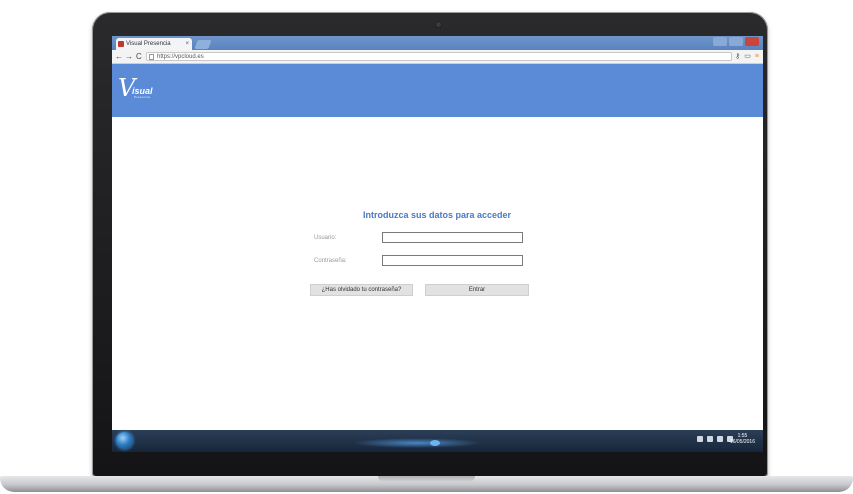 The width and height of the screenshot is (853, 494). I want to click on browser-tabstrip: Visual Presencia ×, so click(437, 43).